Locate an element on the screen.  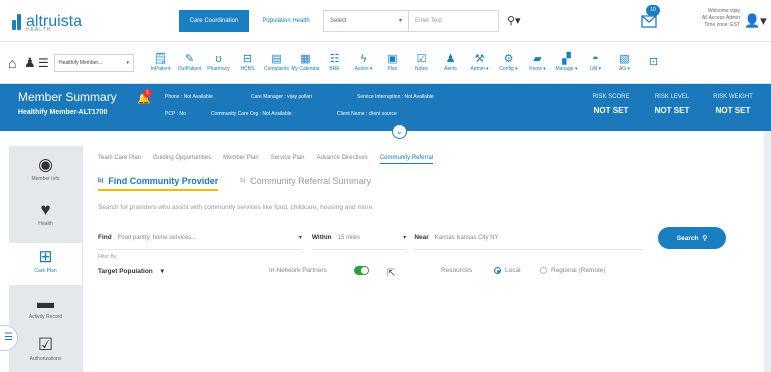
member-summary-title: Member Summary is located at coordinates (67, 97).